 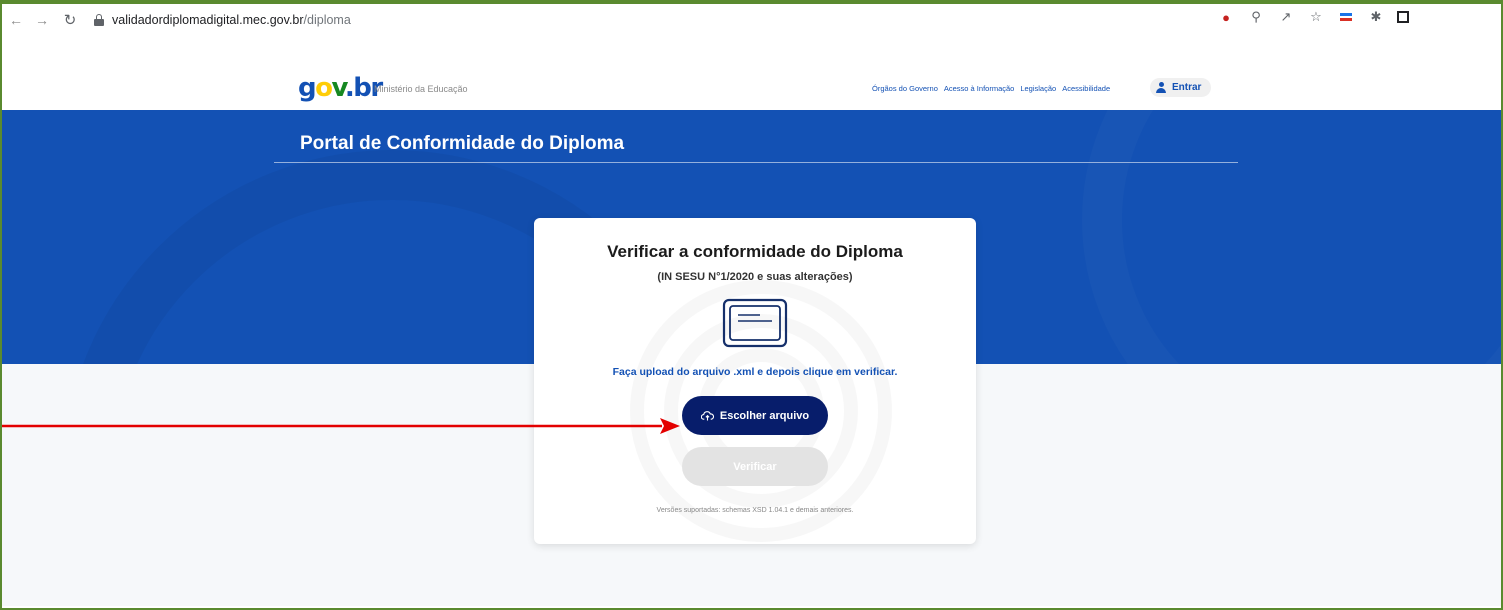 I want to click on login-button: Entrar, so click(x=1181, y=87).